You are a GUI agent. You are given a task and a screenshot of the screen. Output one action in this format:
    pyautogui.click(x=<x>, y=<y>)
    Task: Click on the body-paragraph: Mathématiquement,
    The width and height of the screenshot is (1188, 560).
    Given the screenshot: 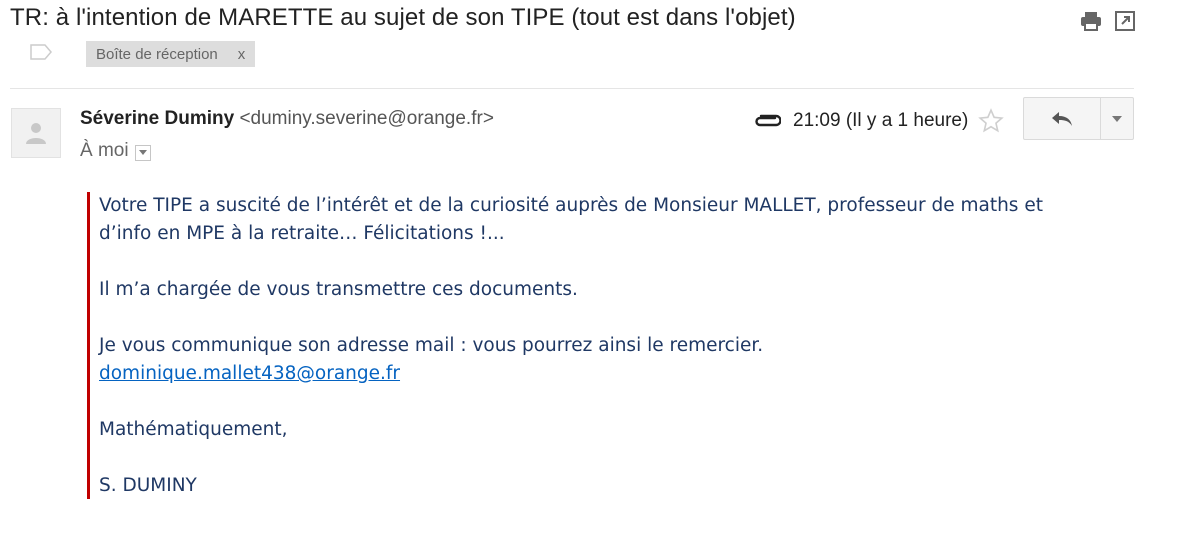 What is the action you would take?
    pyautogui.click(x=193, y=429)
    